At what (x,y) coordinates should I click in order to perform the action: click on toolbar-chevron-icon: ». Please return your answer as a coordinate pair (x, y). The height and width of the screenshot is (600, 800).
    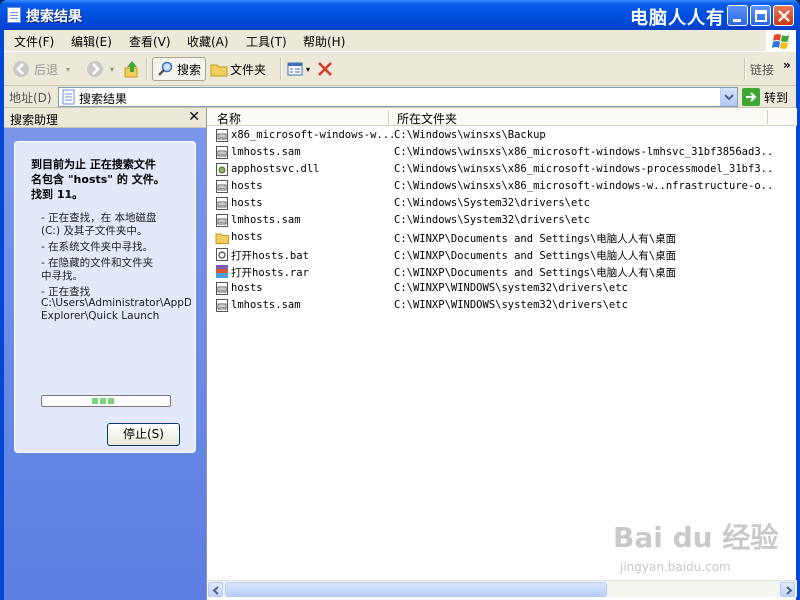
    Looking at the image, I should click on (787, 65).